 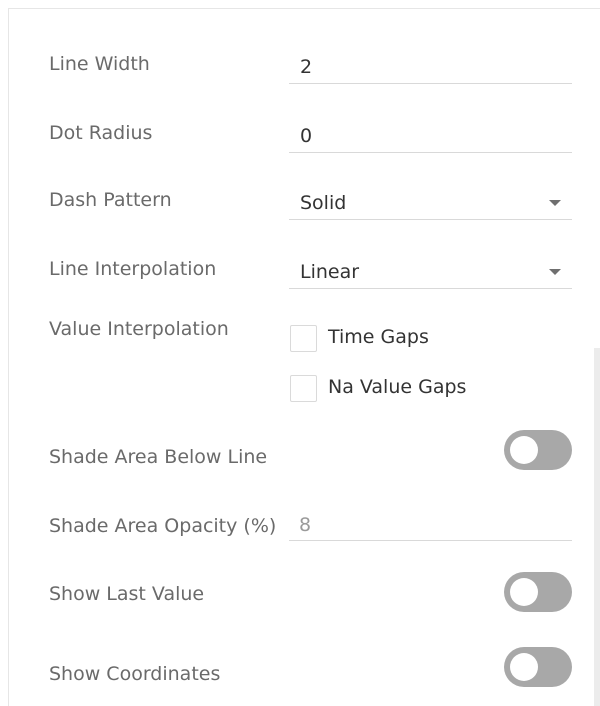 I want to click on show-last-value-toggle, so click(x=538, y=592).